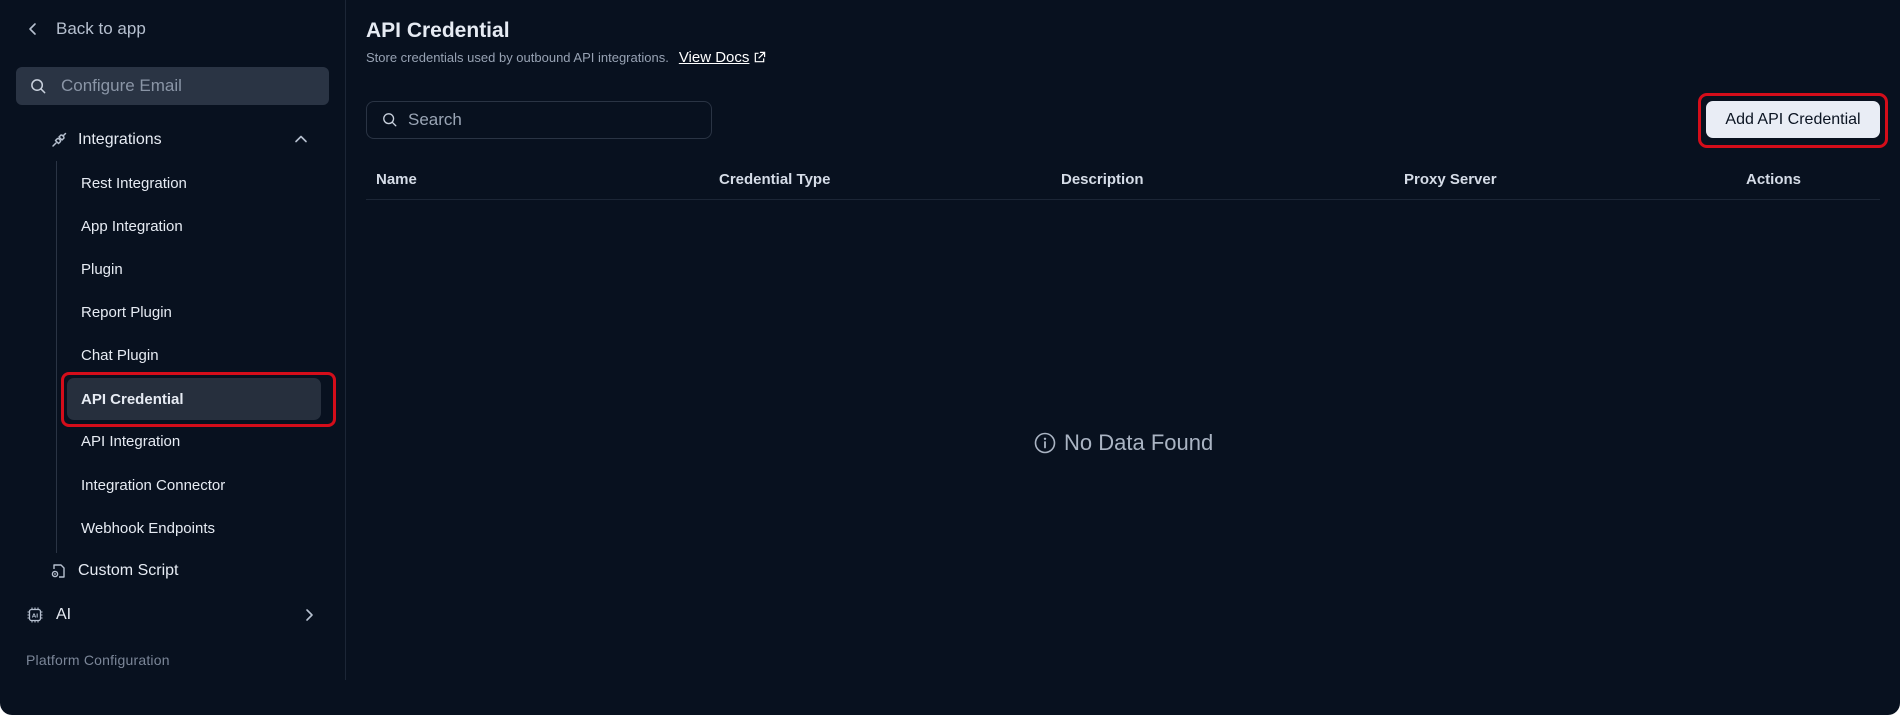 The height and width of the screenshot is (715, 1900). Describe the element at coordinates (1045, 443) in the screenshot. I see `info-icon` at that location.